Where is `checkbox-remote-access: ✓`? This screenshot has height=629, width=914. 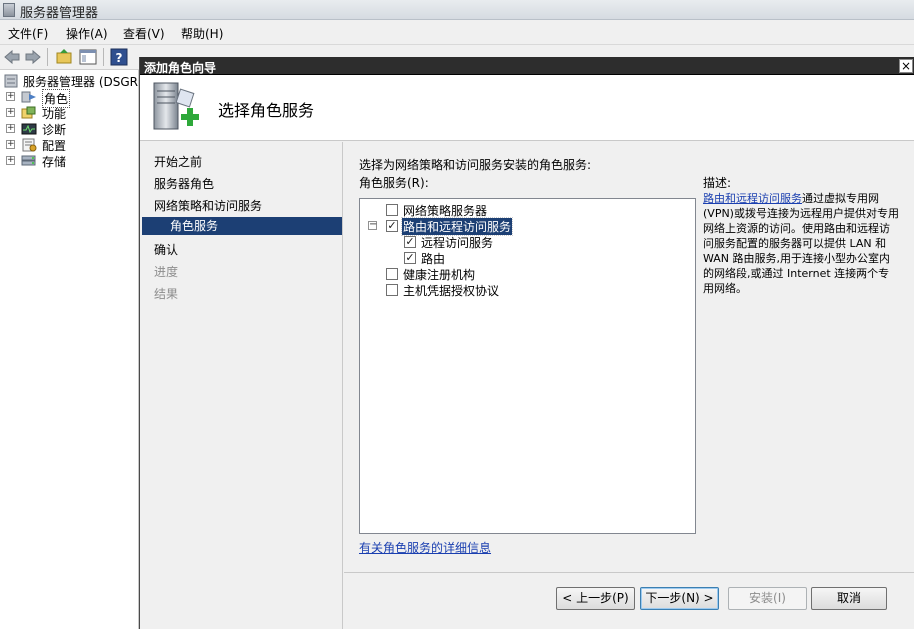
checkbox-remote-access: ✓ is located at coordinates (410, 242).